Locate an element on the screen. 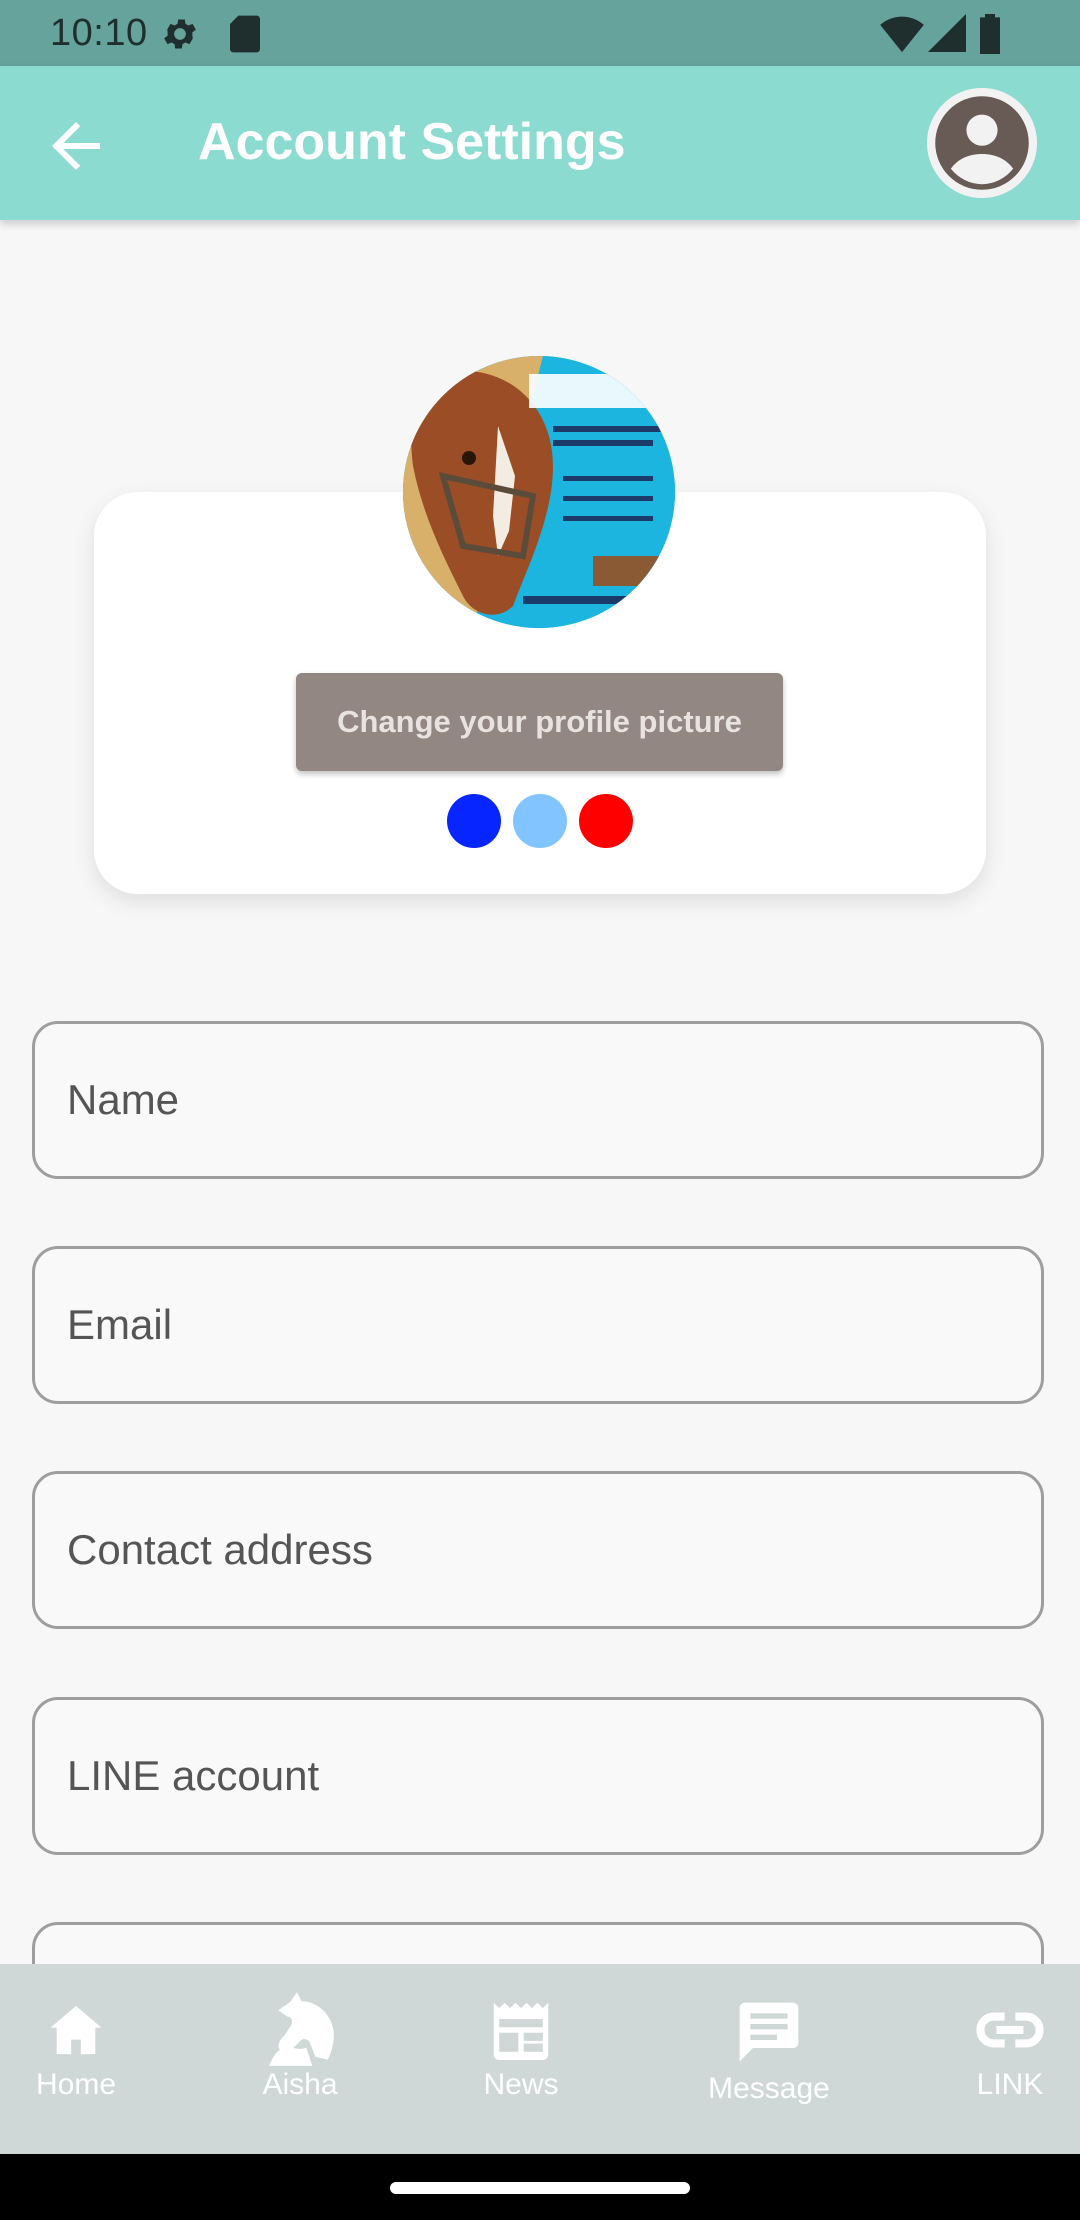  color-option-light-blue is located at coordinates (540, 821).